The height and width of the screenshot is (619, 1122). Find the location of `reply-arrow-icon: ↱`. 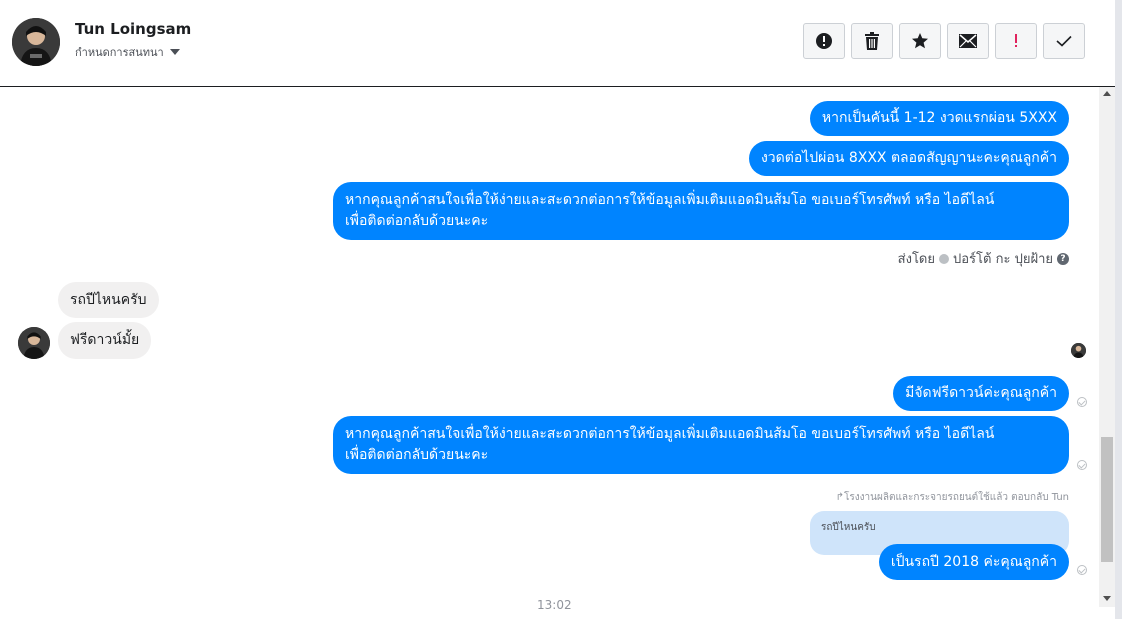

reply-arrow-icon: ↱ is located at coordinates (839, 497).